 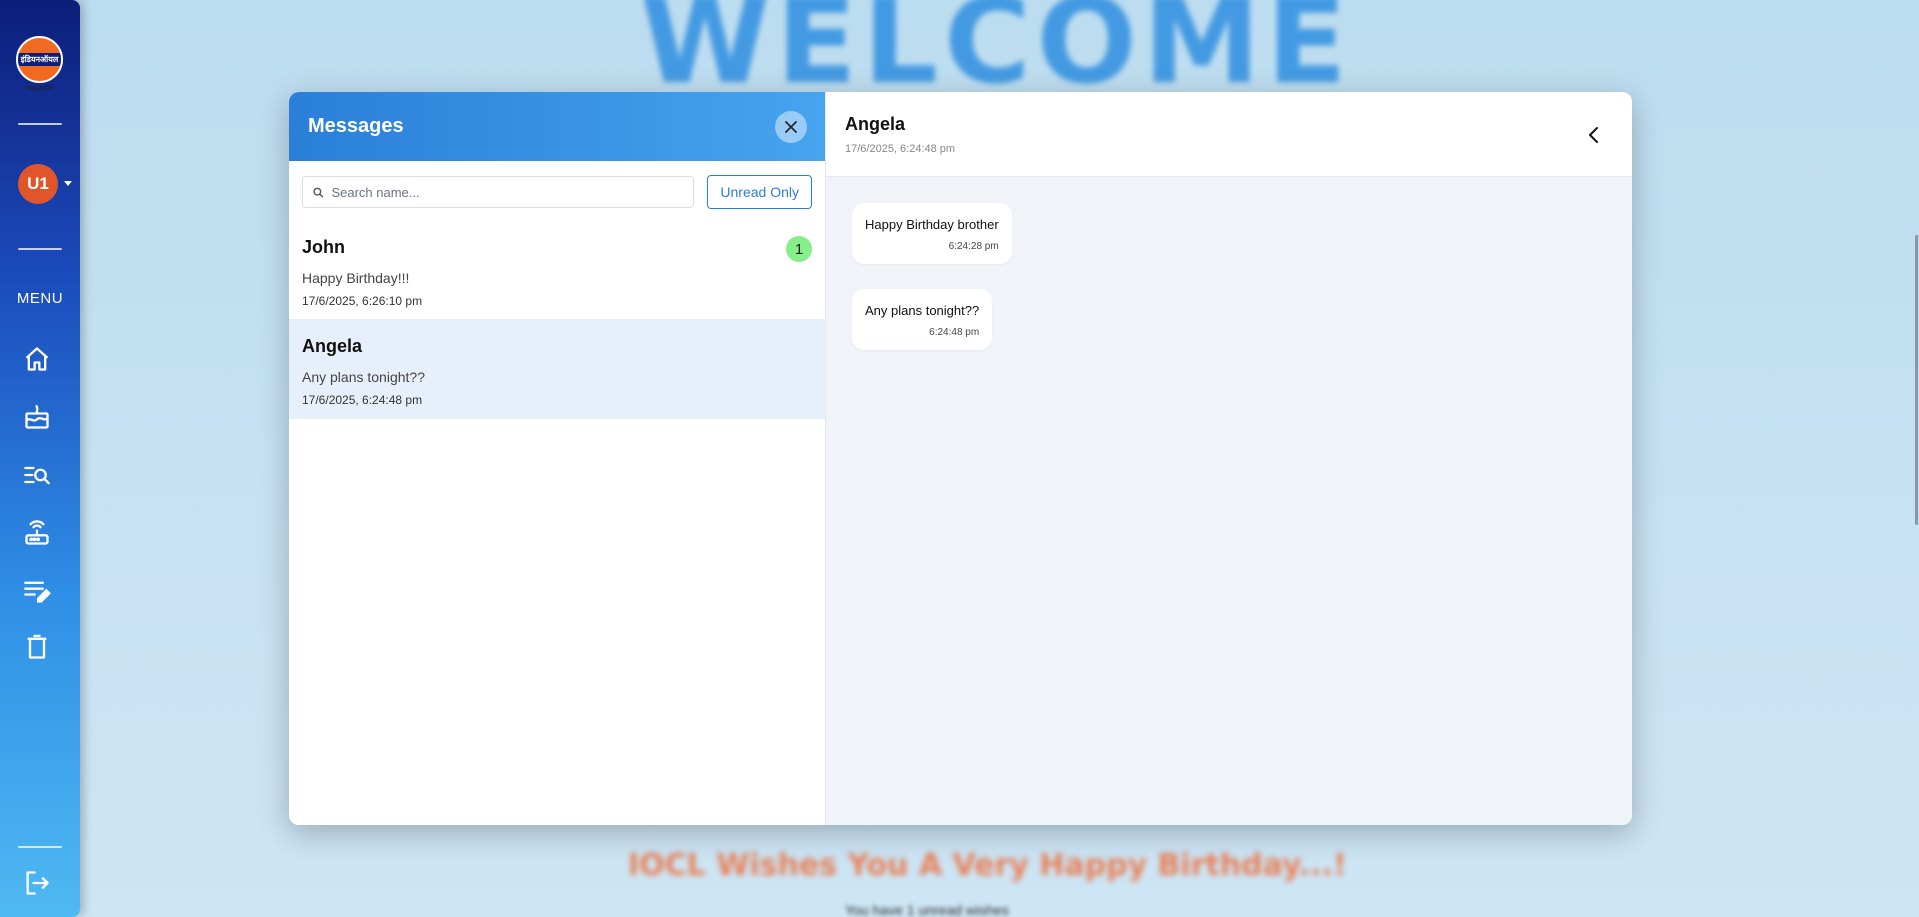 What do you see at coordinates (875, 124) in the screenshot?
I see `chat-contact-name: Angela` at bounding box center [875, 124].